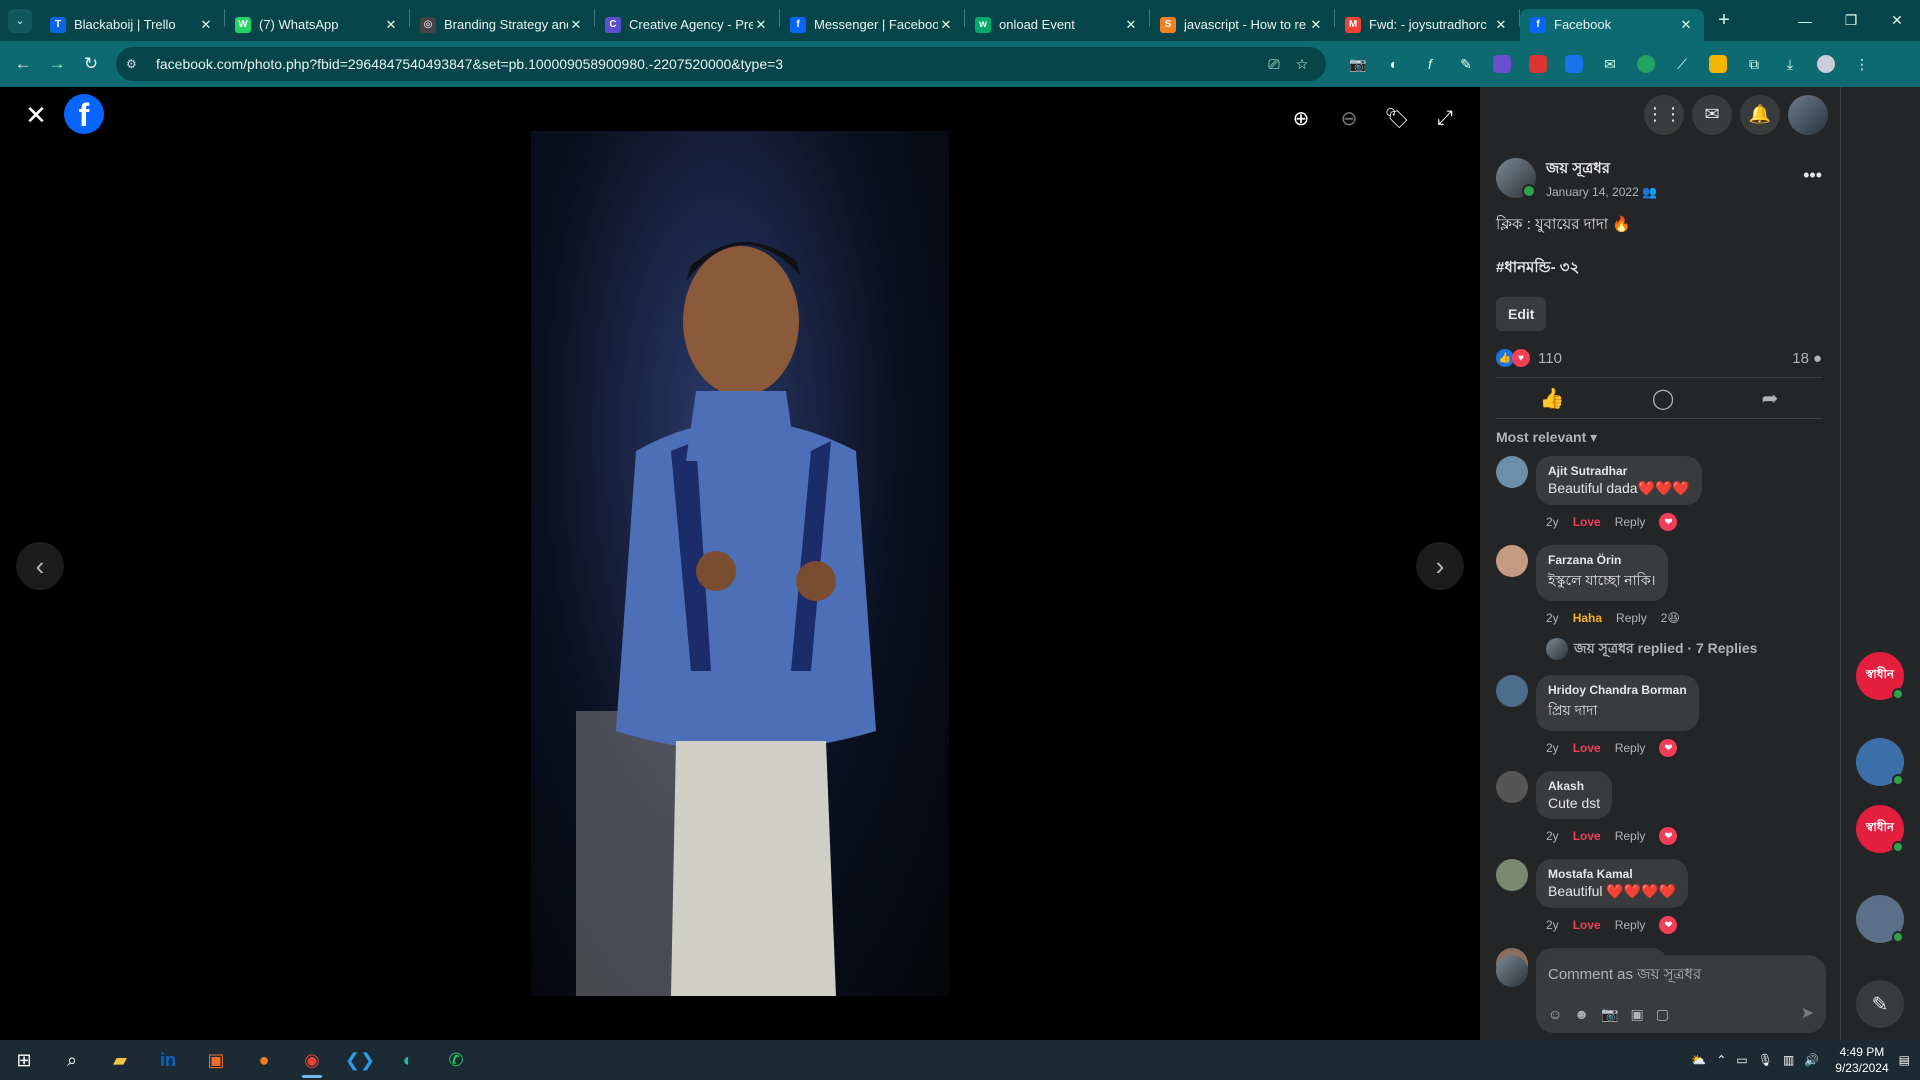 The image size is (1920, 1080). I want to click on extensions-puzzle-icon: ⧉, so click(1754, 64).